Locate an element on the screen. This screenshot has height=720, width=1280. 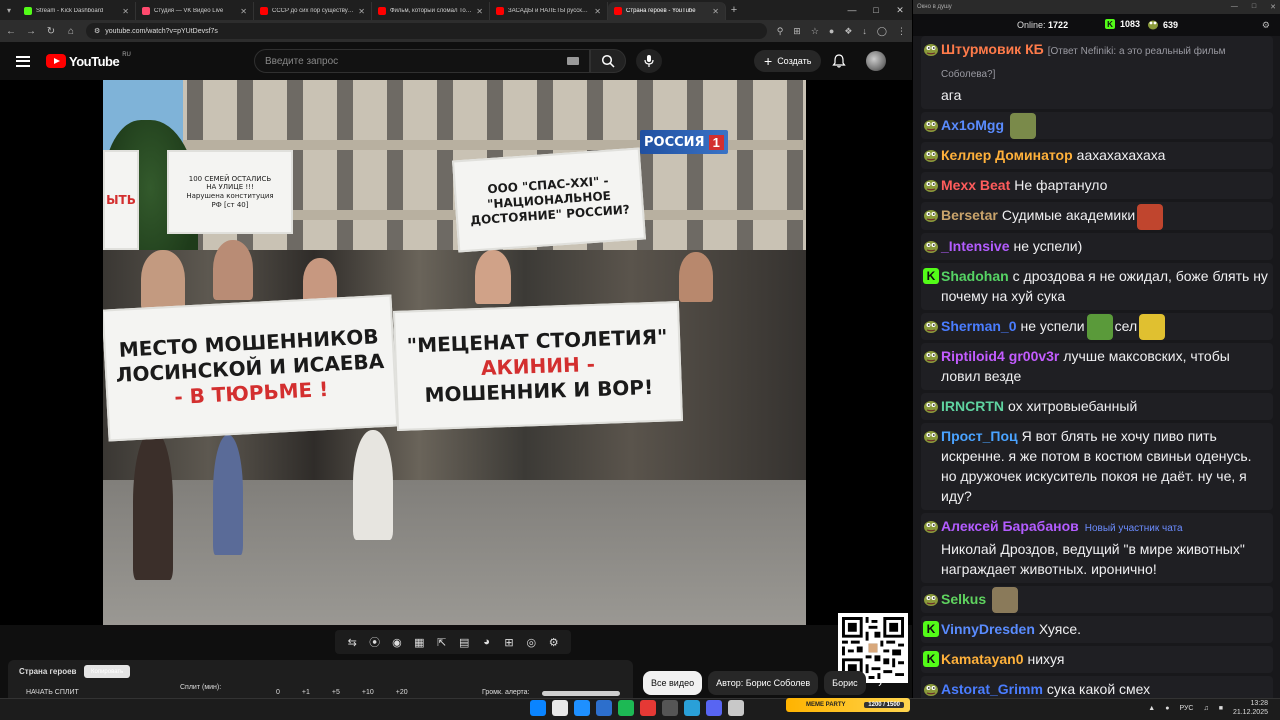
speed-gauge-icon: ◕ is located at coordinates (487, 642).